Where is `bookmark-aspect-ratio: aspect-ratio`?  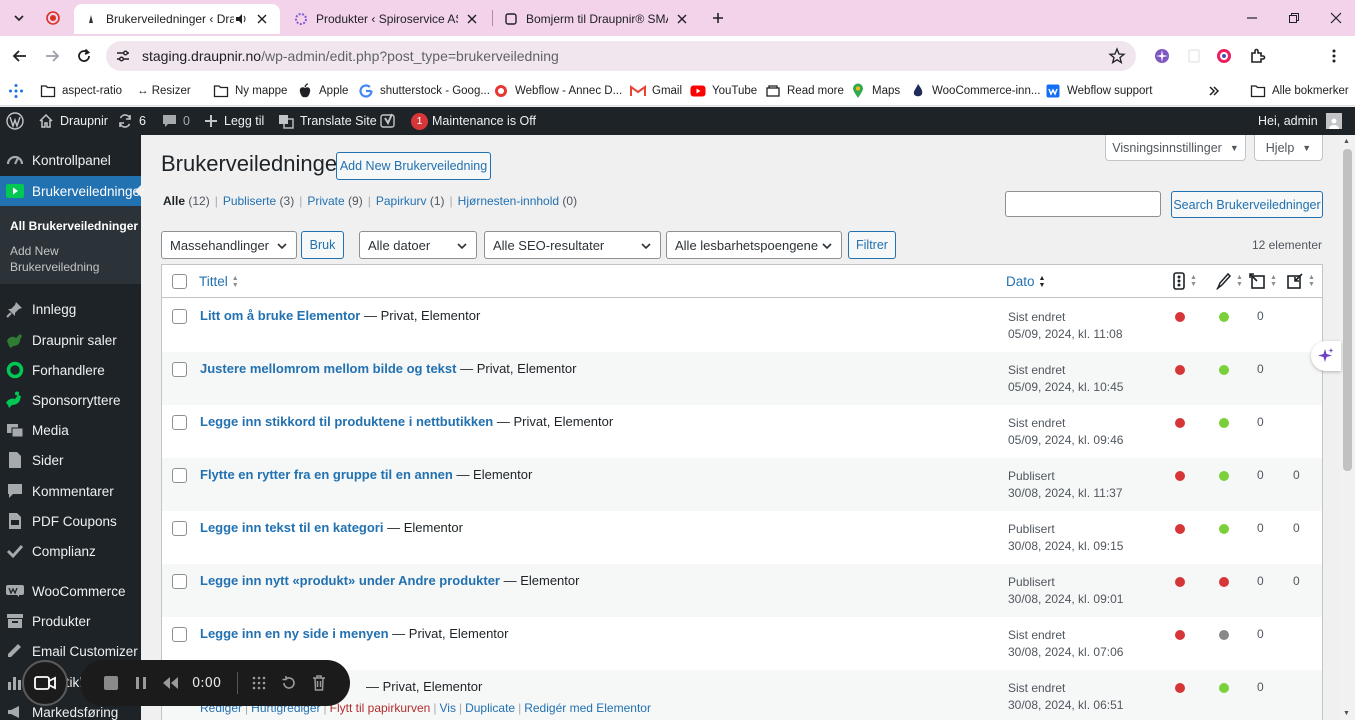 bookmark-aspect-ratio: aspect-ratio is located at coordinates (81, 91).